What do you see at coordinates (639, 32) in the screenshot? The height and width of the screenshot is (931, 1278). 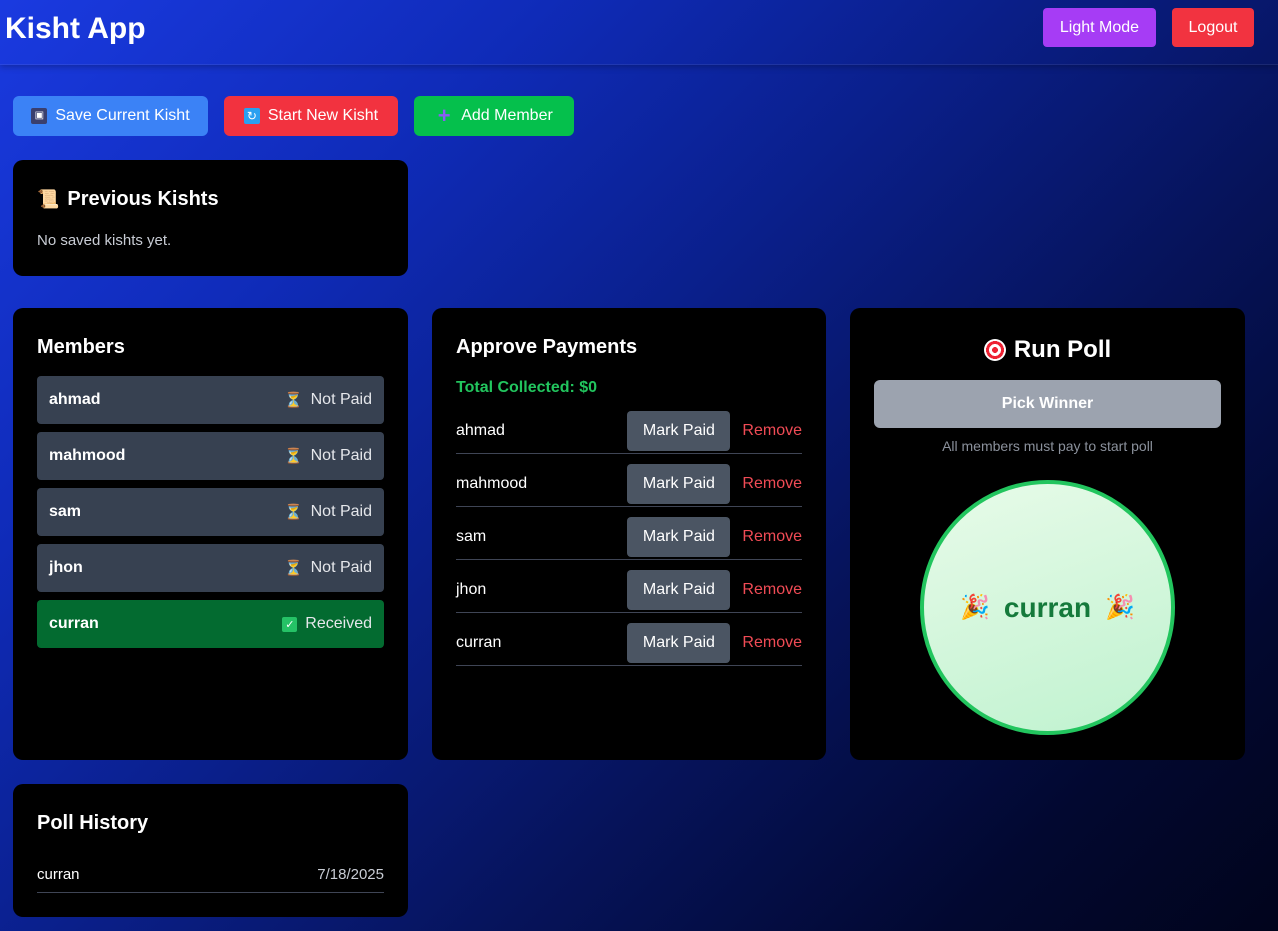 I see `top-bar: Kisht App Light Mode Logout` at bounding box center [639, 32].